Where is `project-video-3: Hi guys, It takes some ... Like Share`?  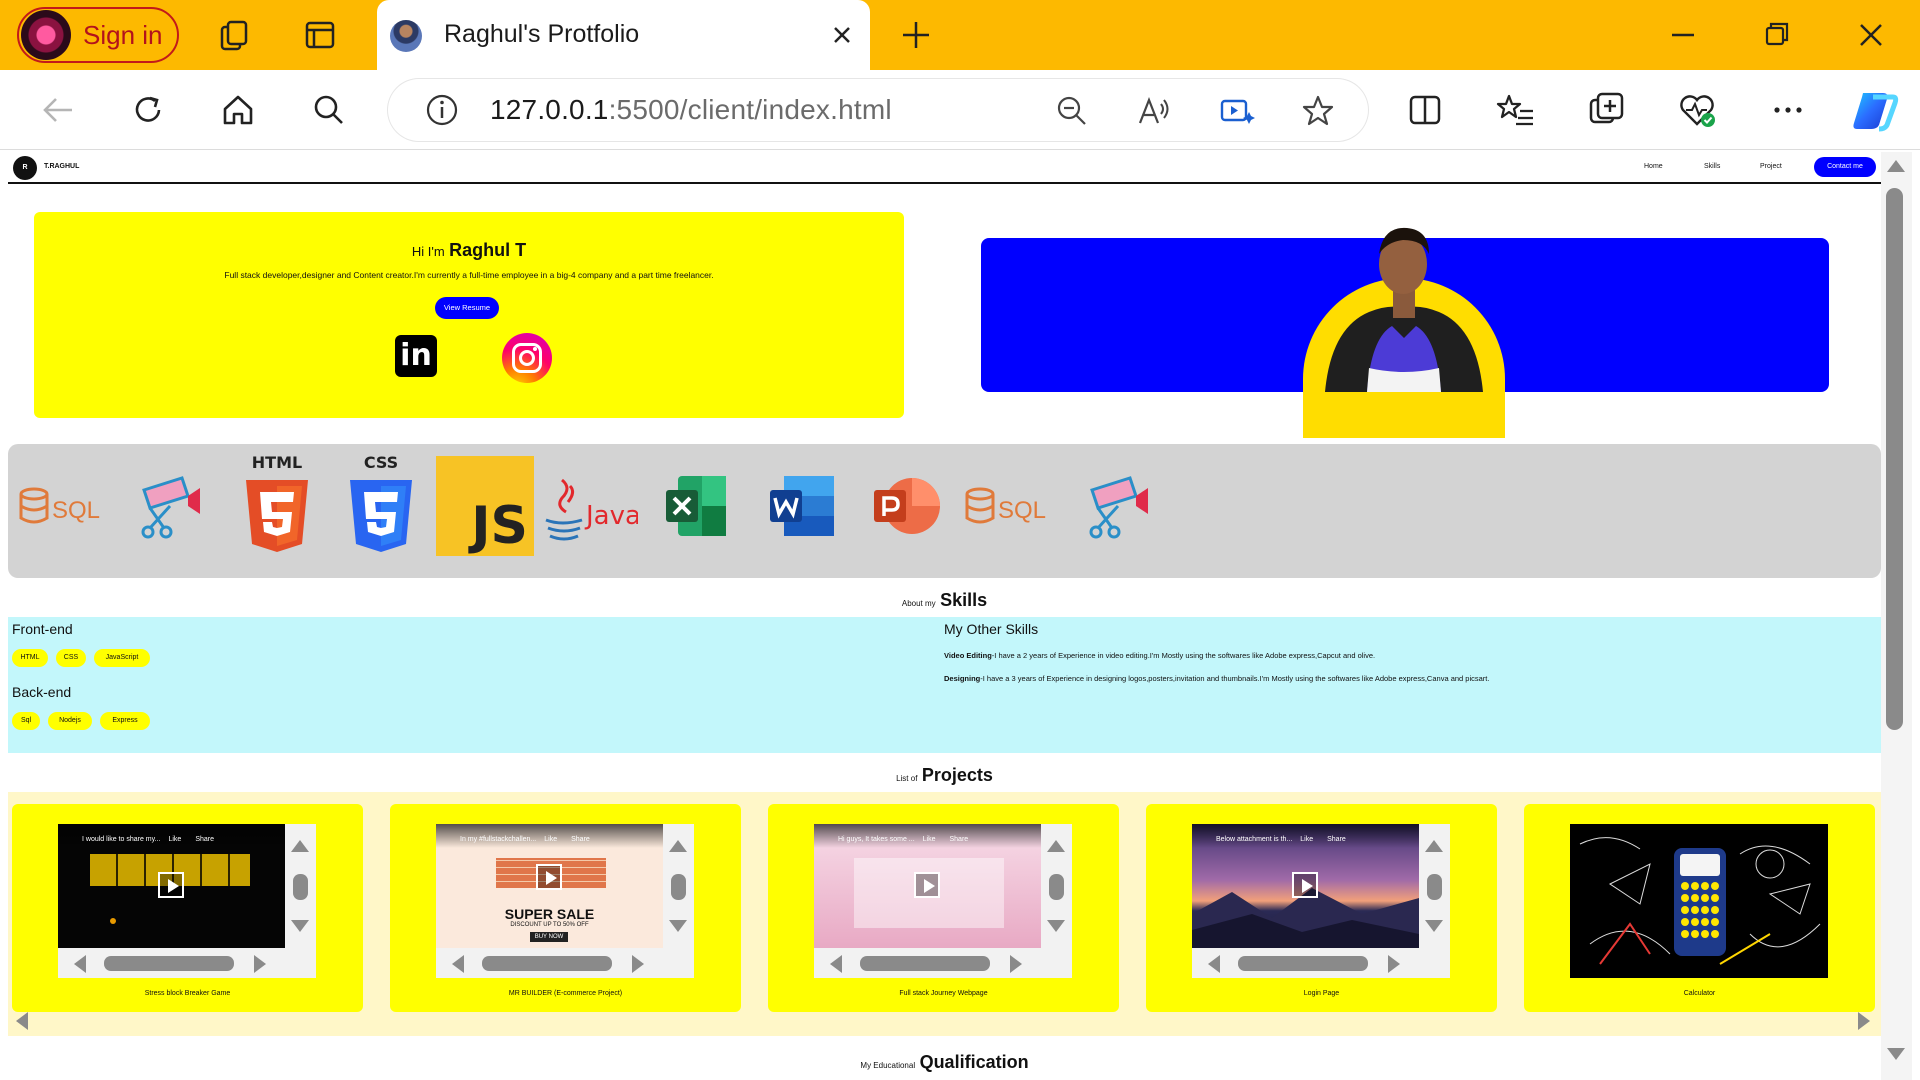
project-video-3: Hi guys, It takes some ... Like Share is located at coordinates (927, 886).